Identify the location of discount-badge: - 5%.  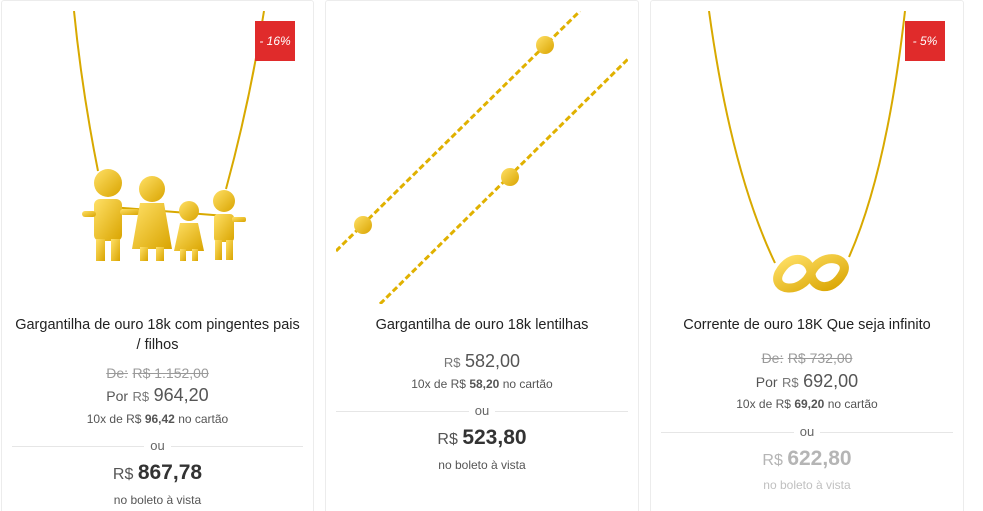
(925, 41).